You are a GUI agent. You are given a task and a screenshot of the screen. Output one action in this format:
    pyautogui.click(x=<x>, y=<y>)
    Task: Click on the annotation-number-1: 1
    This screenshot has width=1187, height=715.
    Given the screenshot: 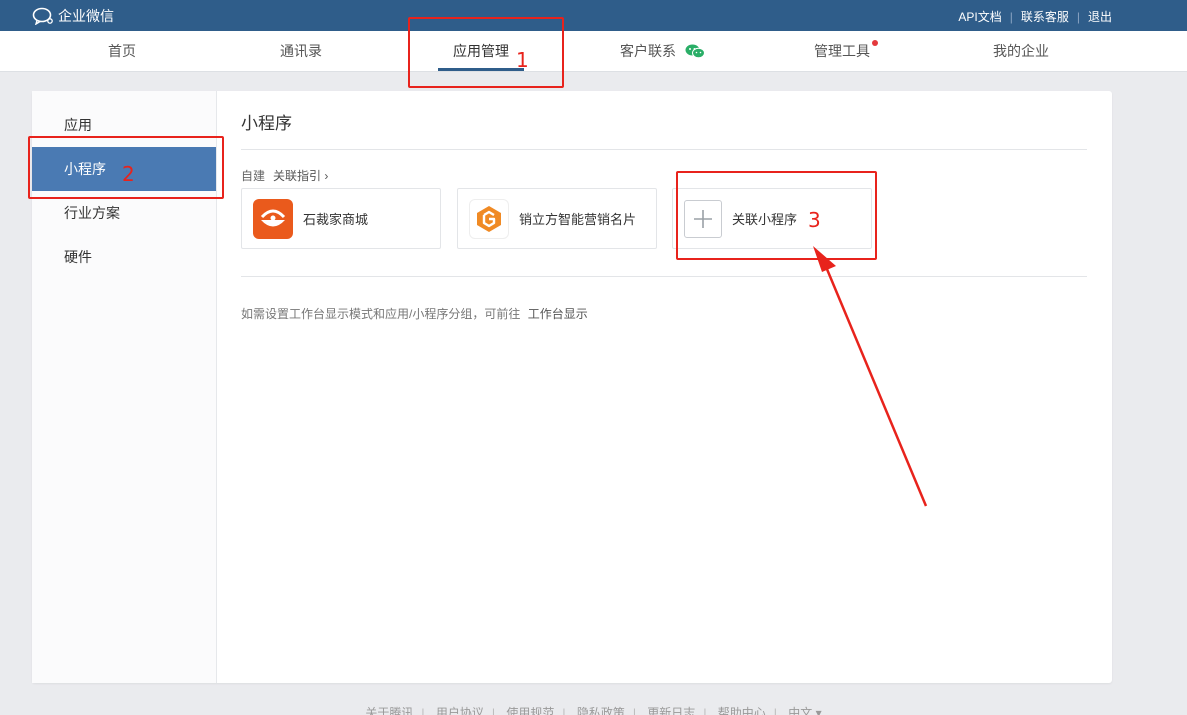 What is the action you would take?
    pyautogui.click(x=522, y=60)
    